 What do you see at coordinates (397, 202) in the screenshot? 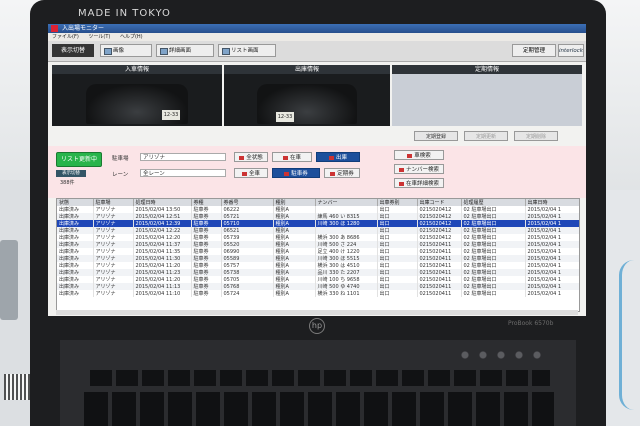
I see `column-header: 出車券別` at bounding box center [397, 202].